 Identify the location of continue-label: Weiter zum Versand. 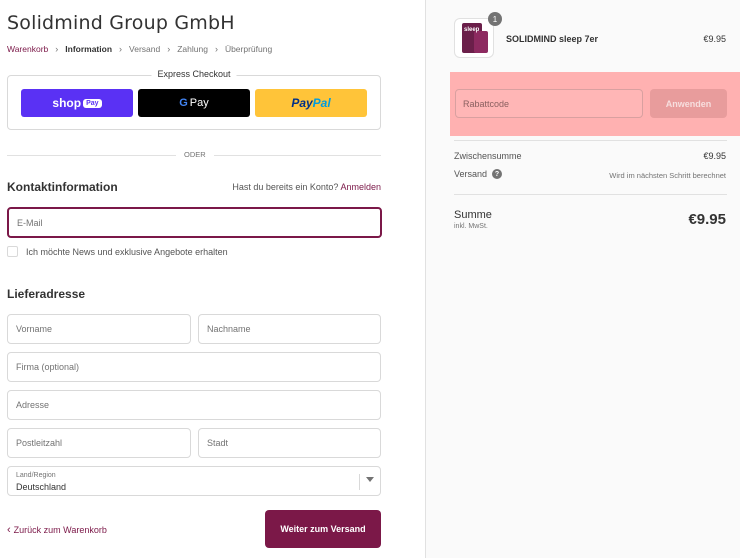
(323, 529).